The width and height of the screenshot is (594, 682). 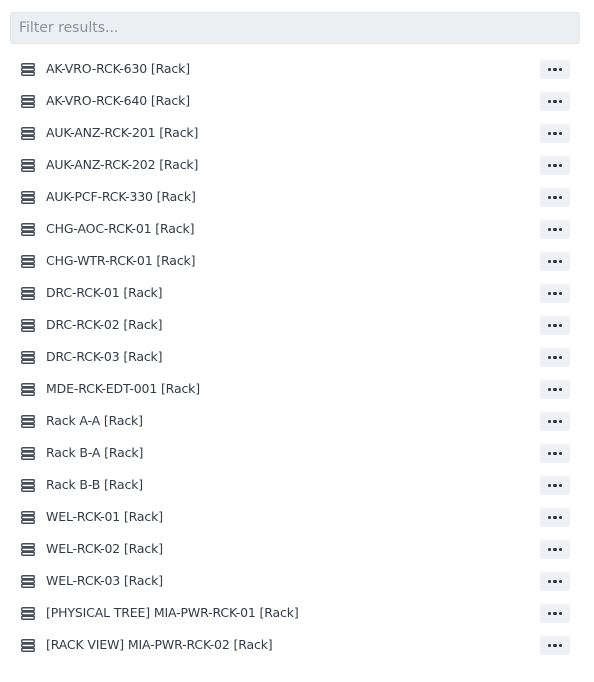 What do you see at coordinates (122, 132) in the screenshot?
I see `list-item-label: AUK-ANZ-RCK-201 [Rack]` at bounding box center [122, 132].